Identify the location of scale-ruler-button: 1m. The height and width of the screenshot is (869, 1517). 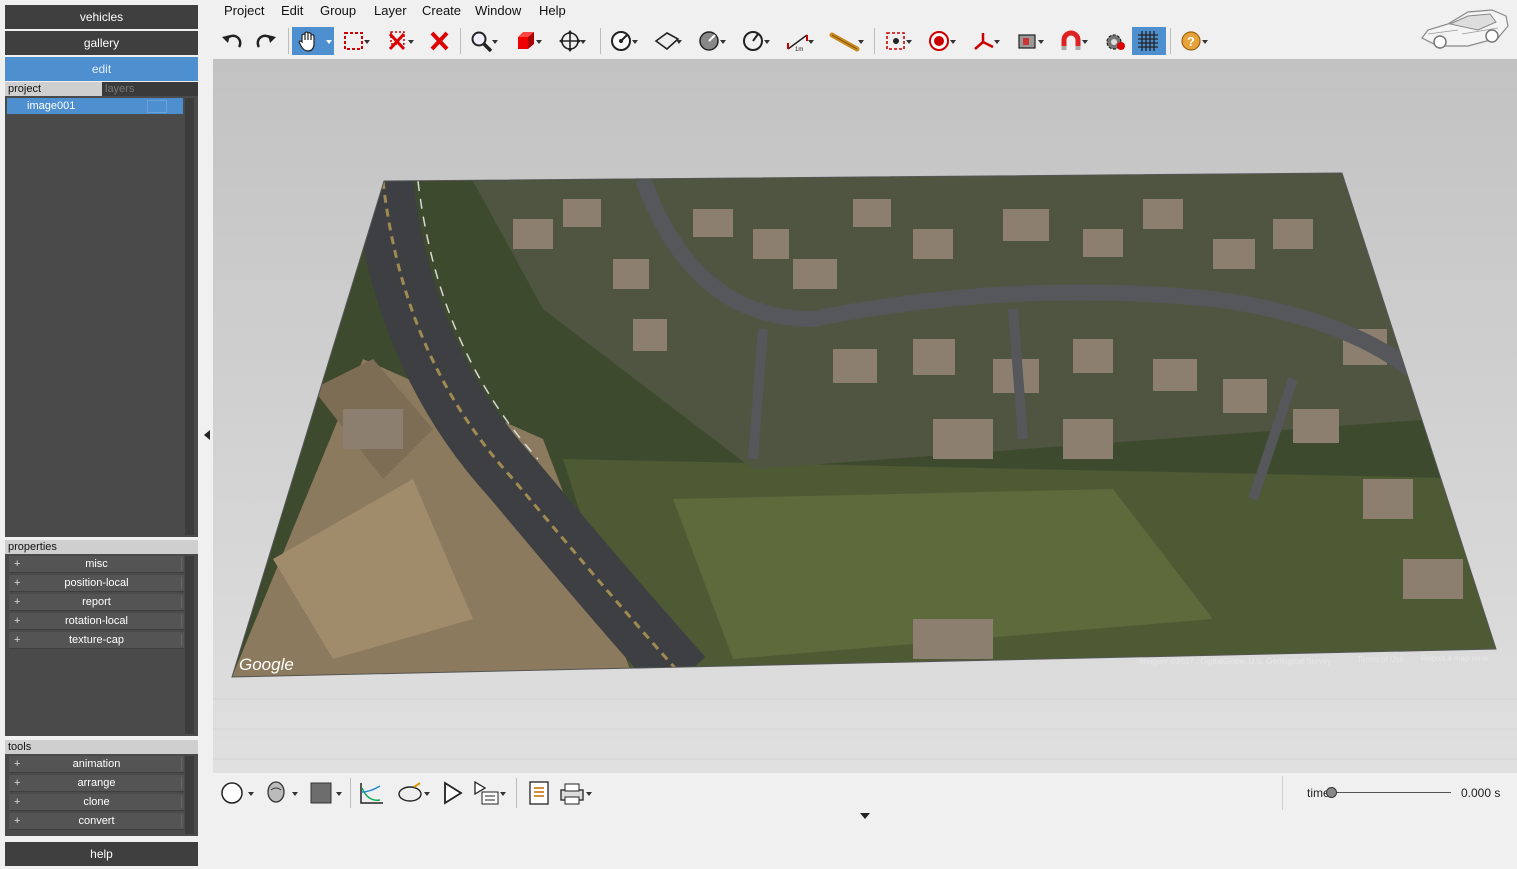
(799, 41).